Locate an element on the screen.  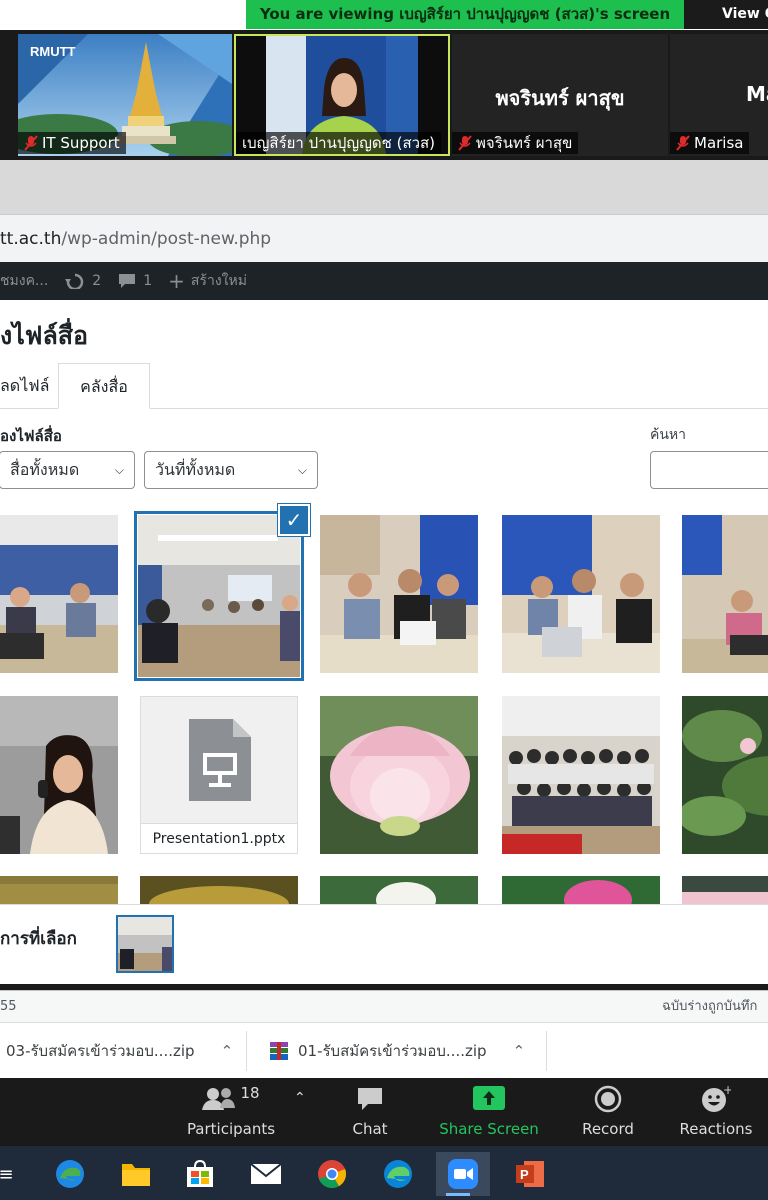
svg-text: P is located at coordinates (524, 1174).